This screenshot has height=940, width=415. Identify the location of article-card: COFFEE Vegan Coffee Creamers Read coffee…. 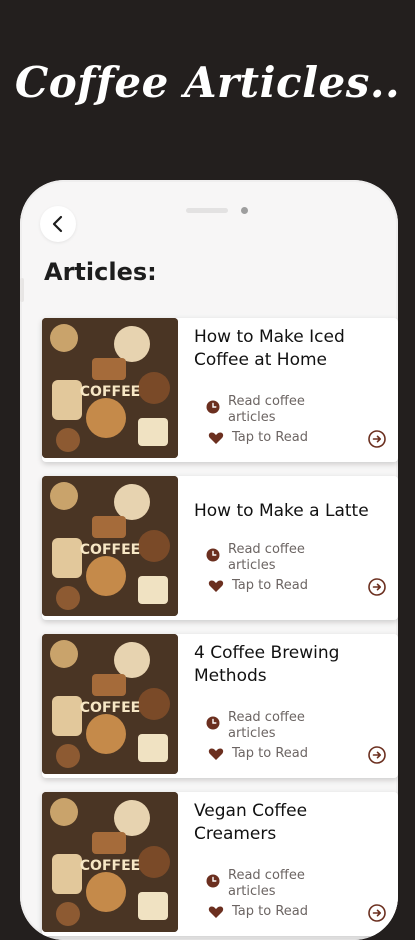
(220, 864).